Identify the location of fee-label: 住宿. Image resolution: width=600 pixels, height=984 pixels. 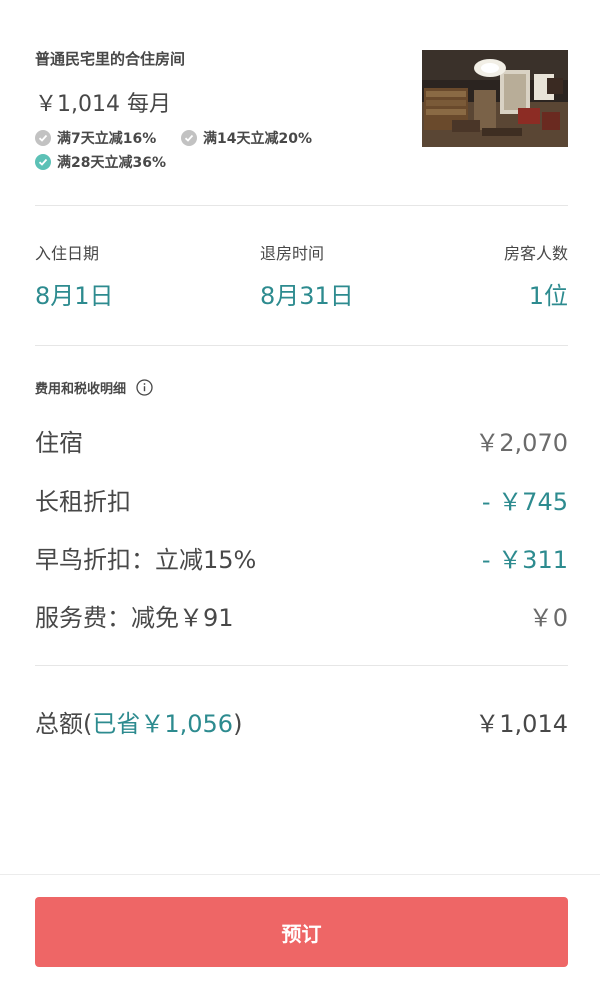
(59, 443).